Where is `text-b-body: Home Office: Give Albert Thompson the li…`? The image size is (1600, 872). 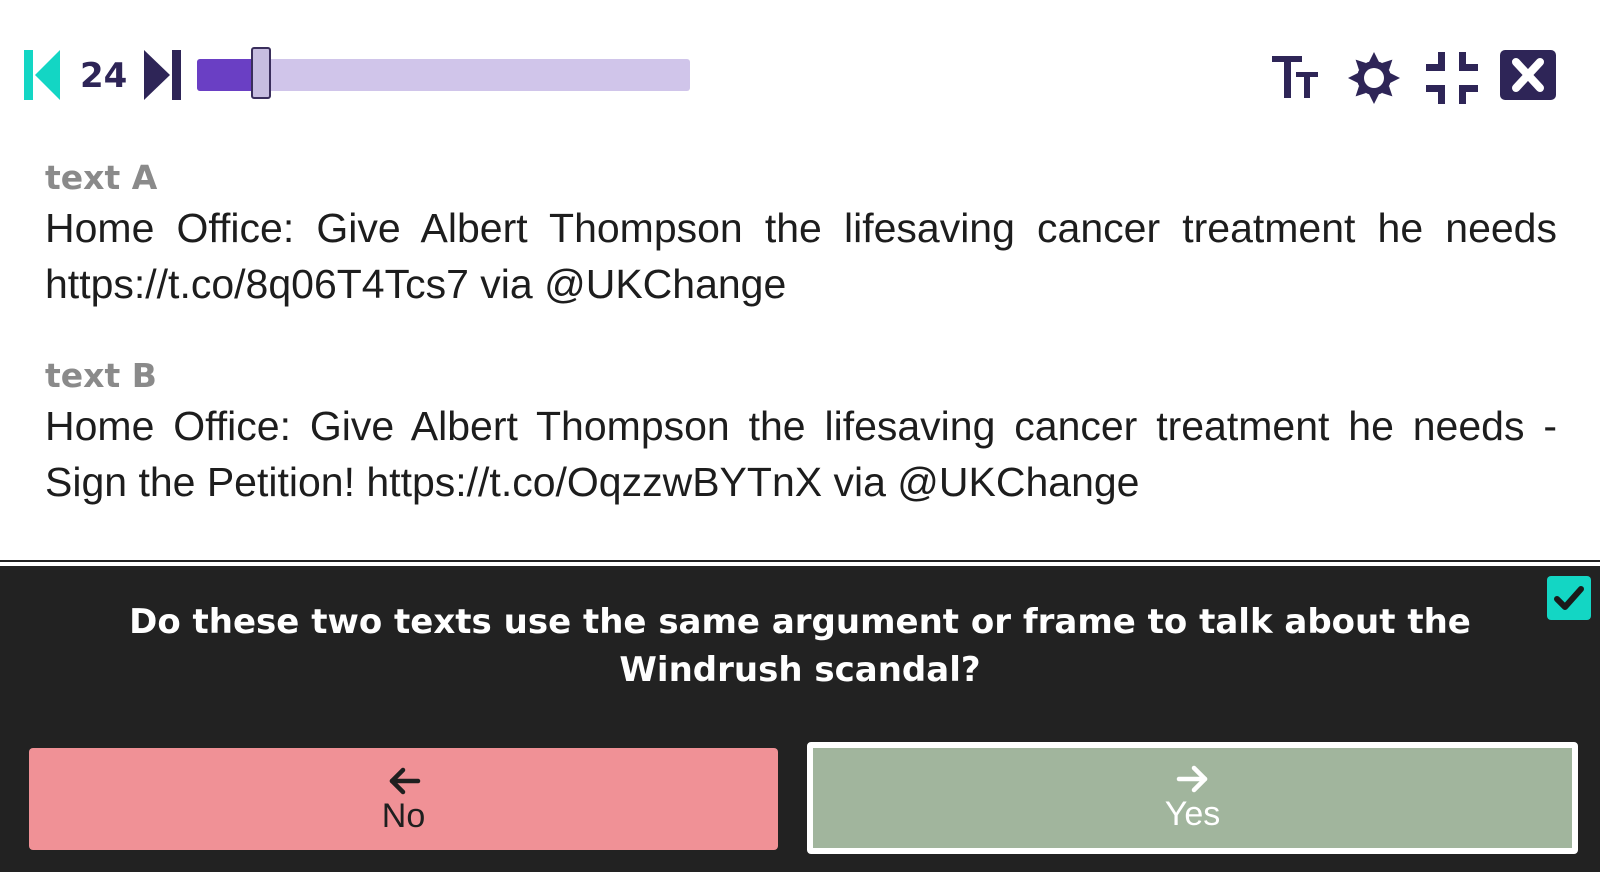
text-b-body: Home Office: Give Albert Thompson the li… is located at coordinates (801, 454).